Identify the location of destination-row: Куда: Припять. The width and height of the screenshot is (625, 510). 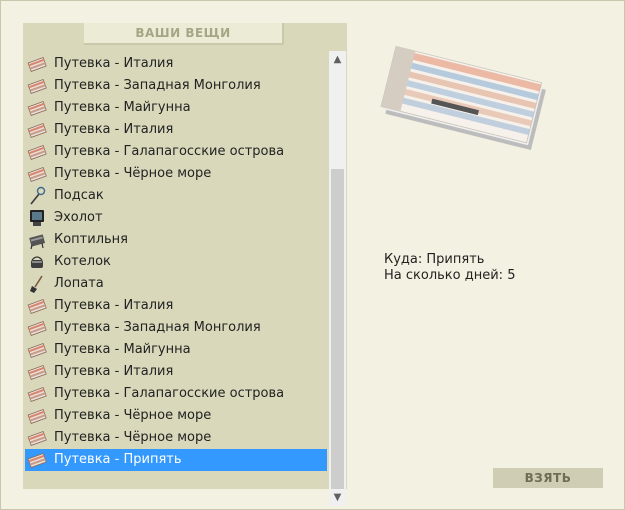
(449, 260).